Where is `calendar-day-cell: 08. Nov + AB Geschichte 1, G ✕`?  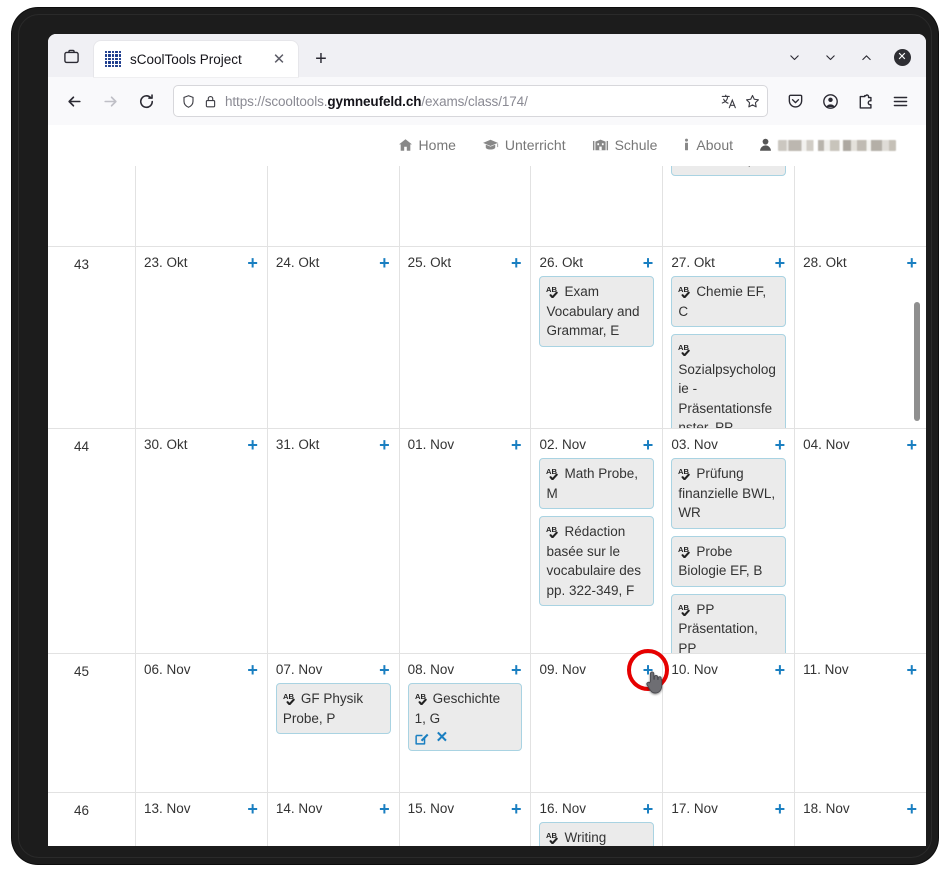
calendar-day-cell: 08. Nov + AB Geschichte 1, G ✕ is located at coordinates (466, 723).